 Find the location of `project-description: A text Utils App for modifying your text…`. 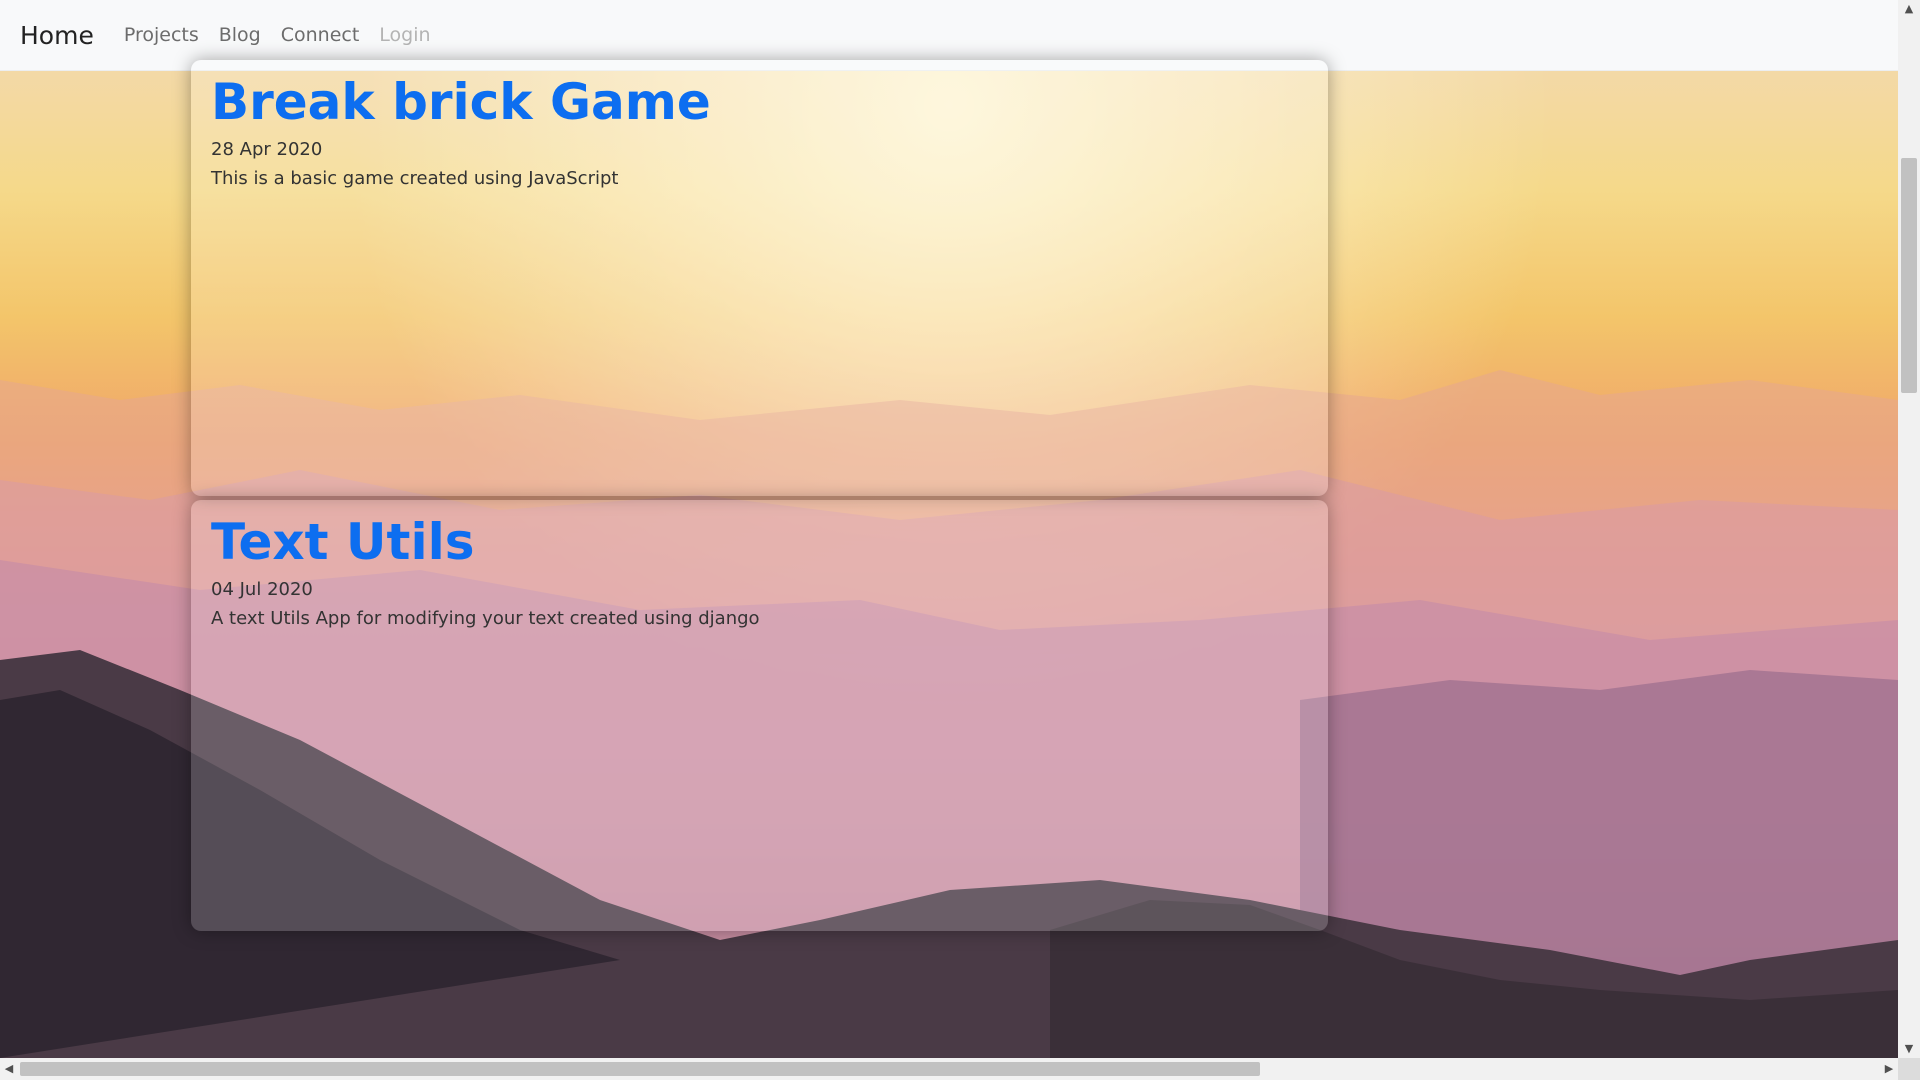

project-description: A text Utils App for modifying your text… is located at coordinates (485, 618).